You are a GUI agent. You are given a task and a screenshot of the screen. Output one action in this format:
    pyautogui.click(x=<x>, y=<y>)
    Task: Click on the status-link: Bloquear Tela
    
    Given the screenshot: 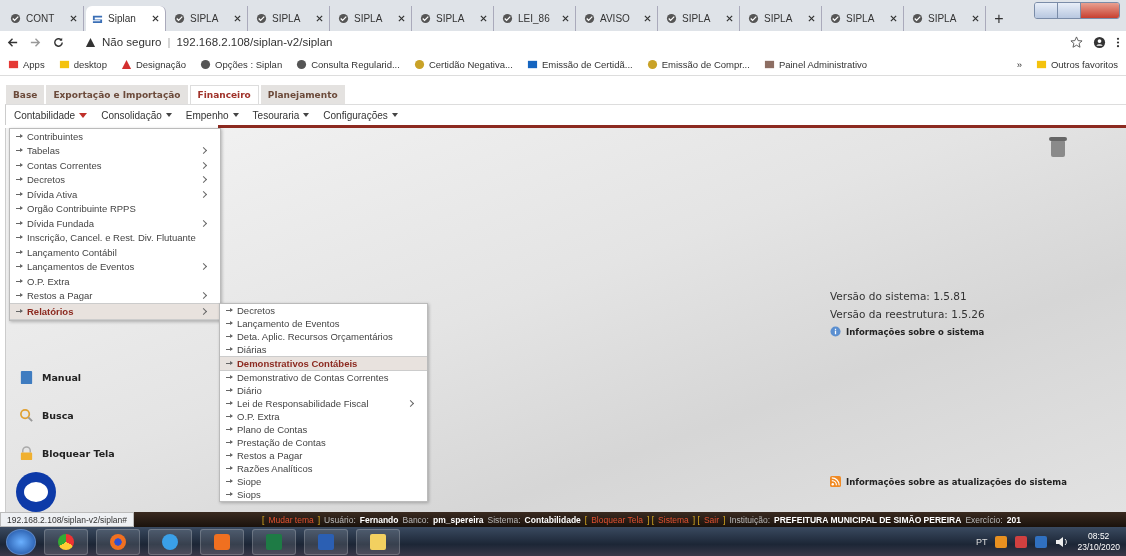 What is the action you would take?
    pyautogui.click(x=617, y=519)
    